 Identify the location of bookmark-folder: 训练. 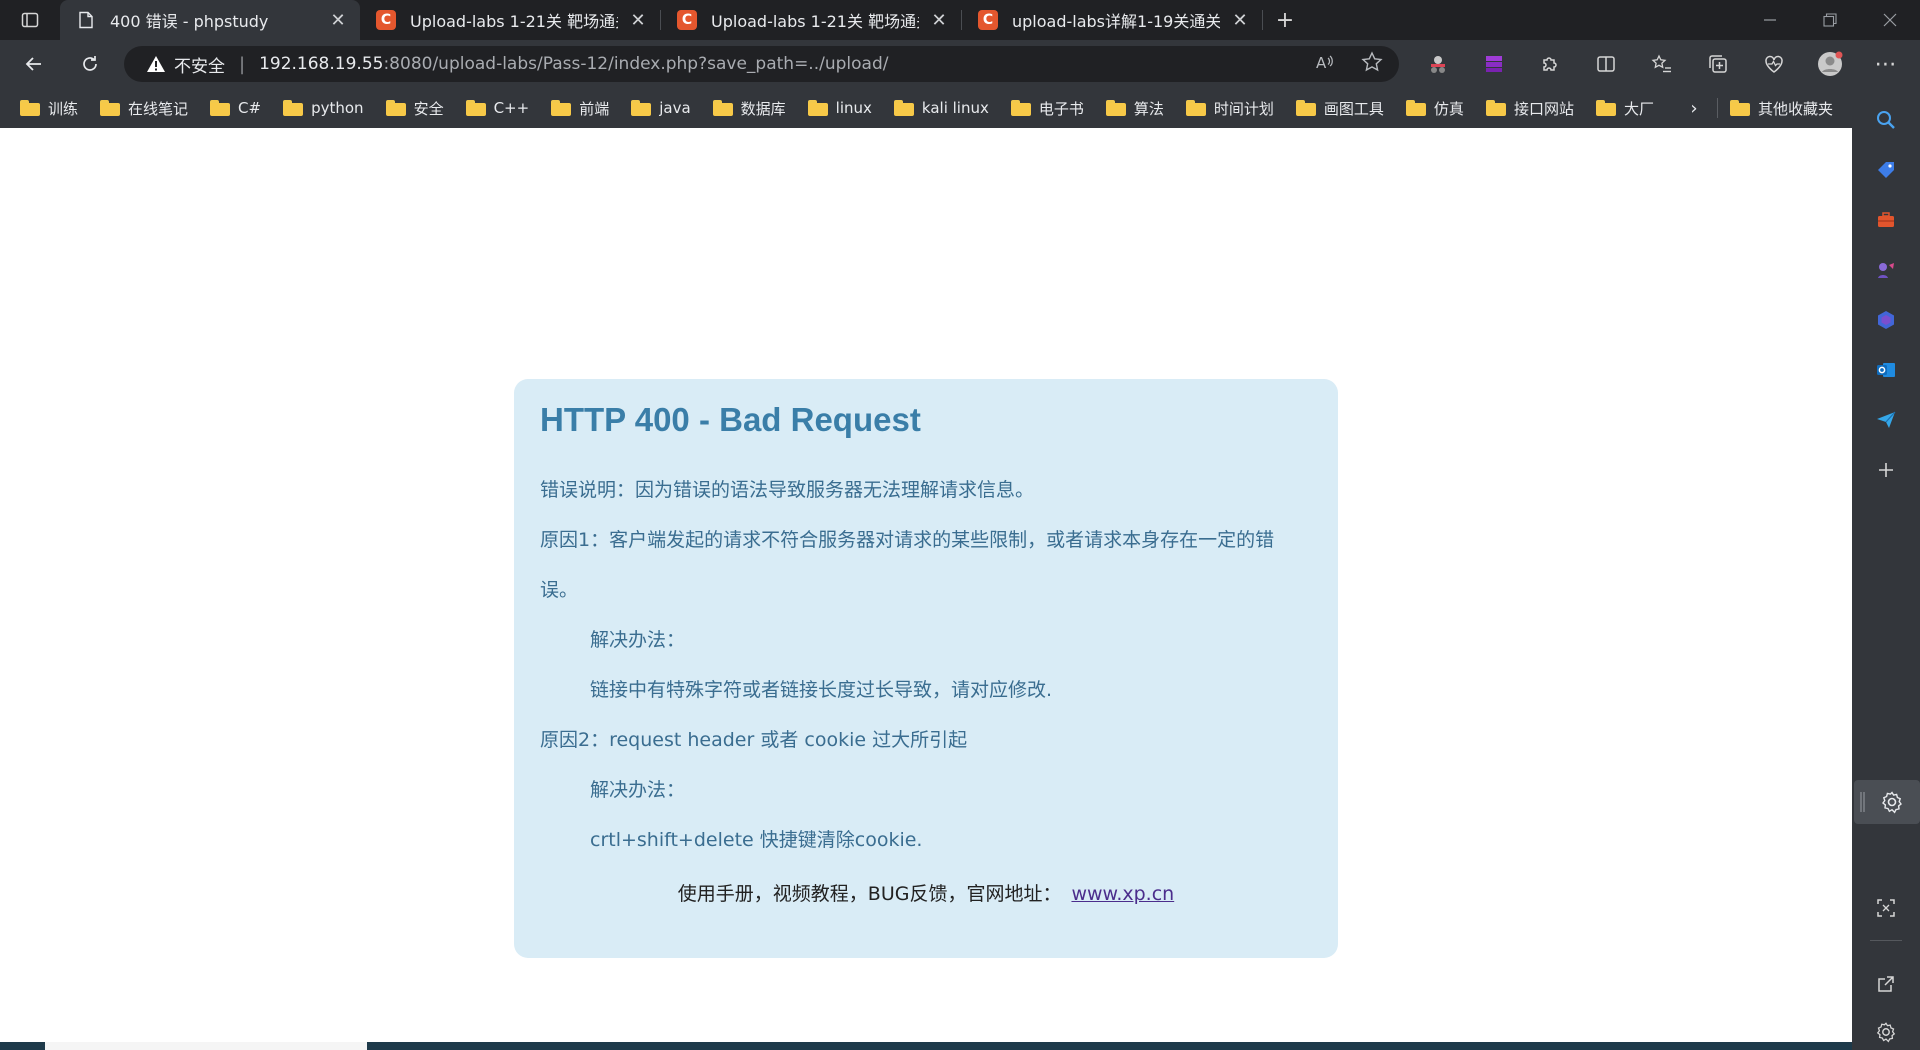
(49, 108).